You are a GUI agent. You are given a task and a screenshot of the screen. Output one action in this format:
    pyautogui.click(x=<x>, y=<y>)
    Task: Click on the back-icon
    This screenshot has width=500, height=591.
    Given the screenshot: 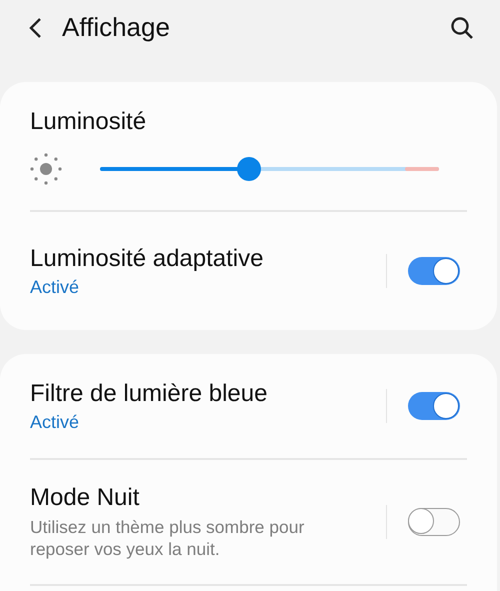 What is the action you would take?
    pyautogui.click(x=35, y=27)
    